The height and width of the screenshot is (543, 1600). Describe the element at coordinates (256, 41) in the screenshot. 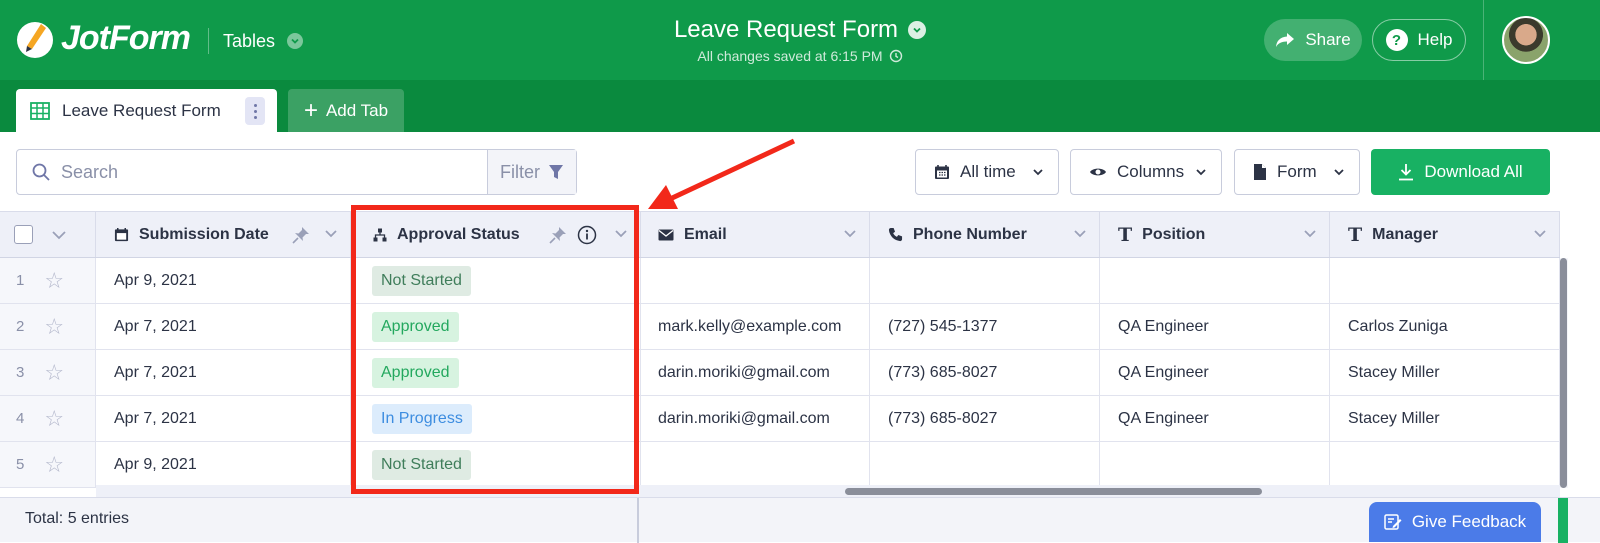

I see `tables-menu: Tables` at that location.